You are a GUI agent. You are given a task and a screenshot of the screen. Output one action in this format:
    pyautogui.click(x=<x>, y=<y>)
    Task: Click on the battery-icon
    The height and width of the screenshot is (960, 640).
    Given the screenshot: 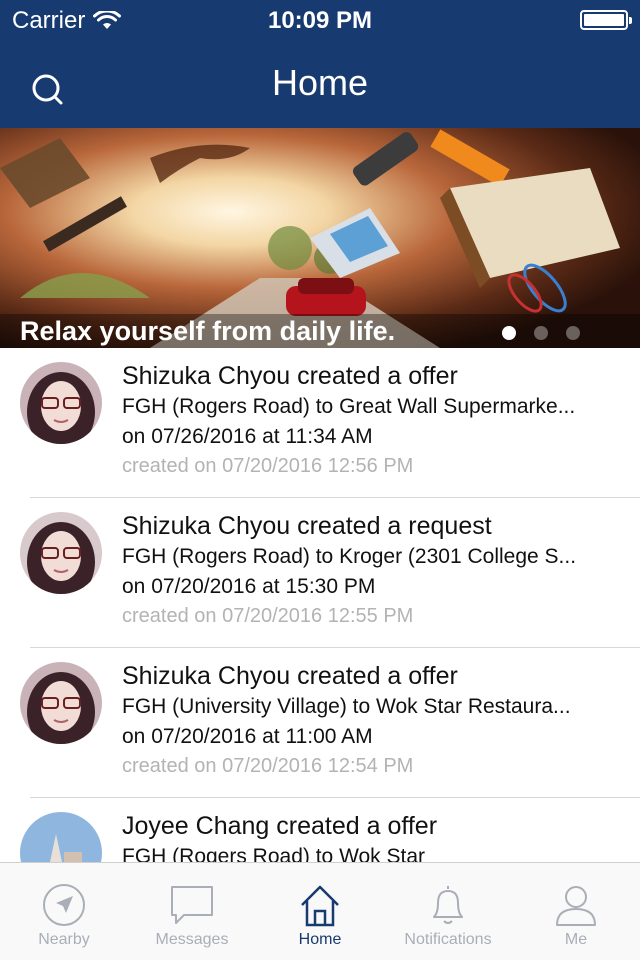 What is the action you would take?
    pyautogui.click(x=606, y=20)
    